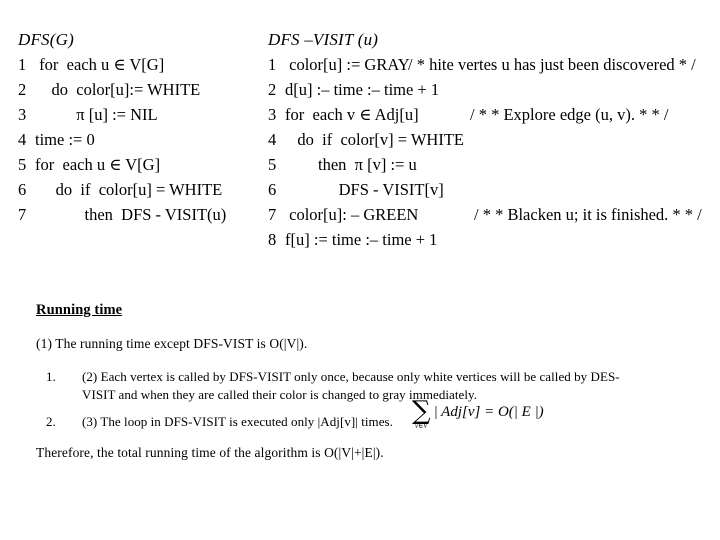  What do you see at coordinates (361, 239) in the screenshot?
I see `line-text: f[u] := time :– time + 1` at bounding box center [361, 239].